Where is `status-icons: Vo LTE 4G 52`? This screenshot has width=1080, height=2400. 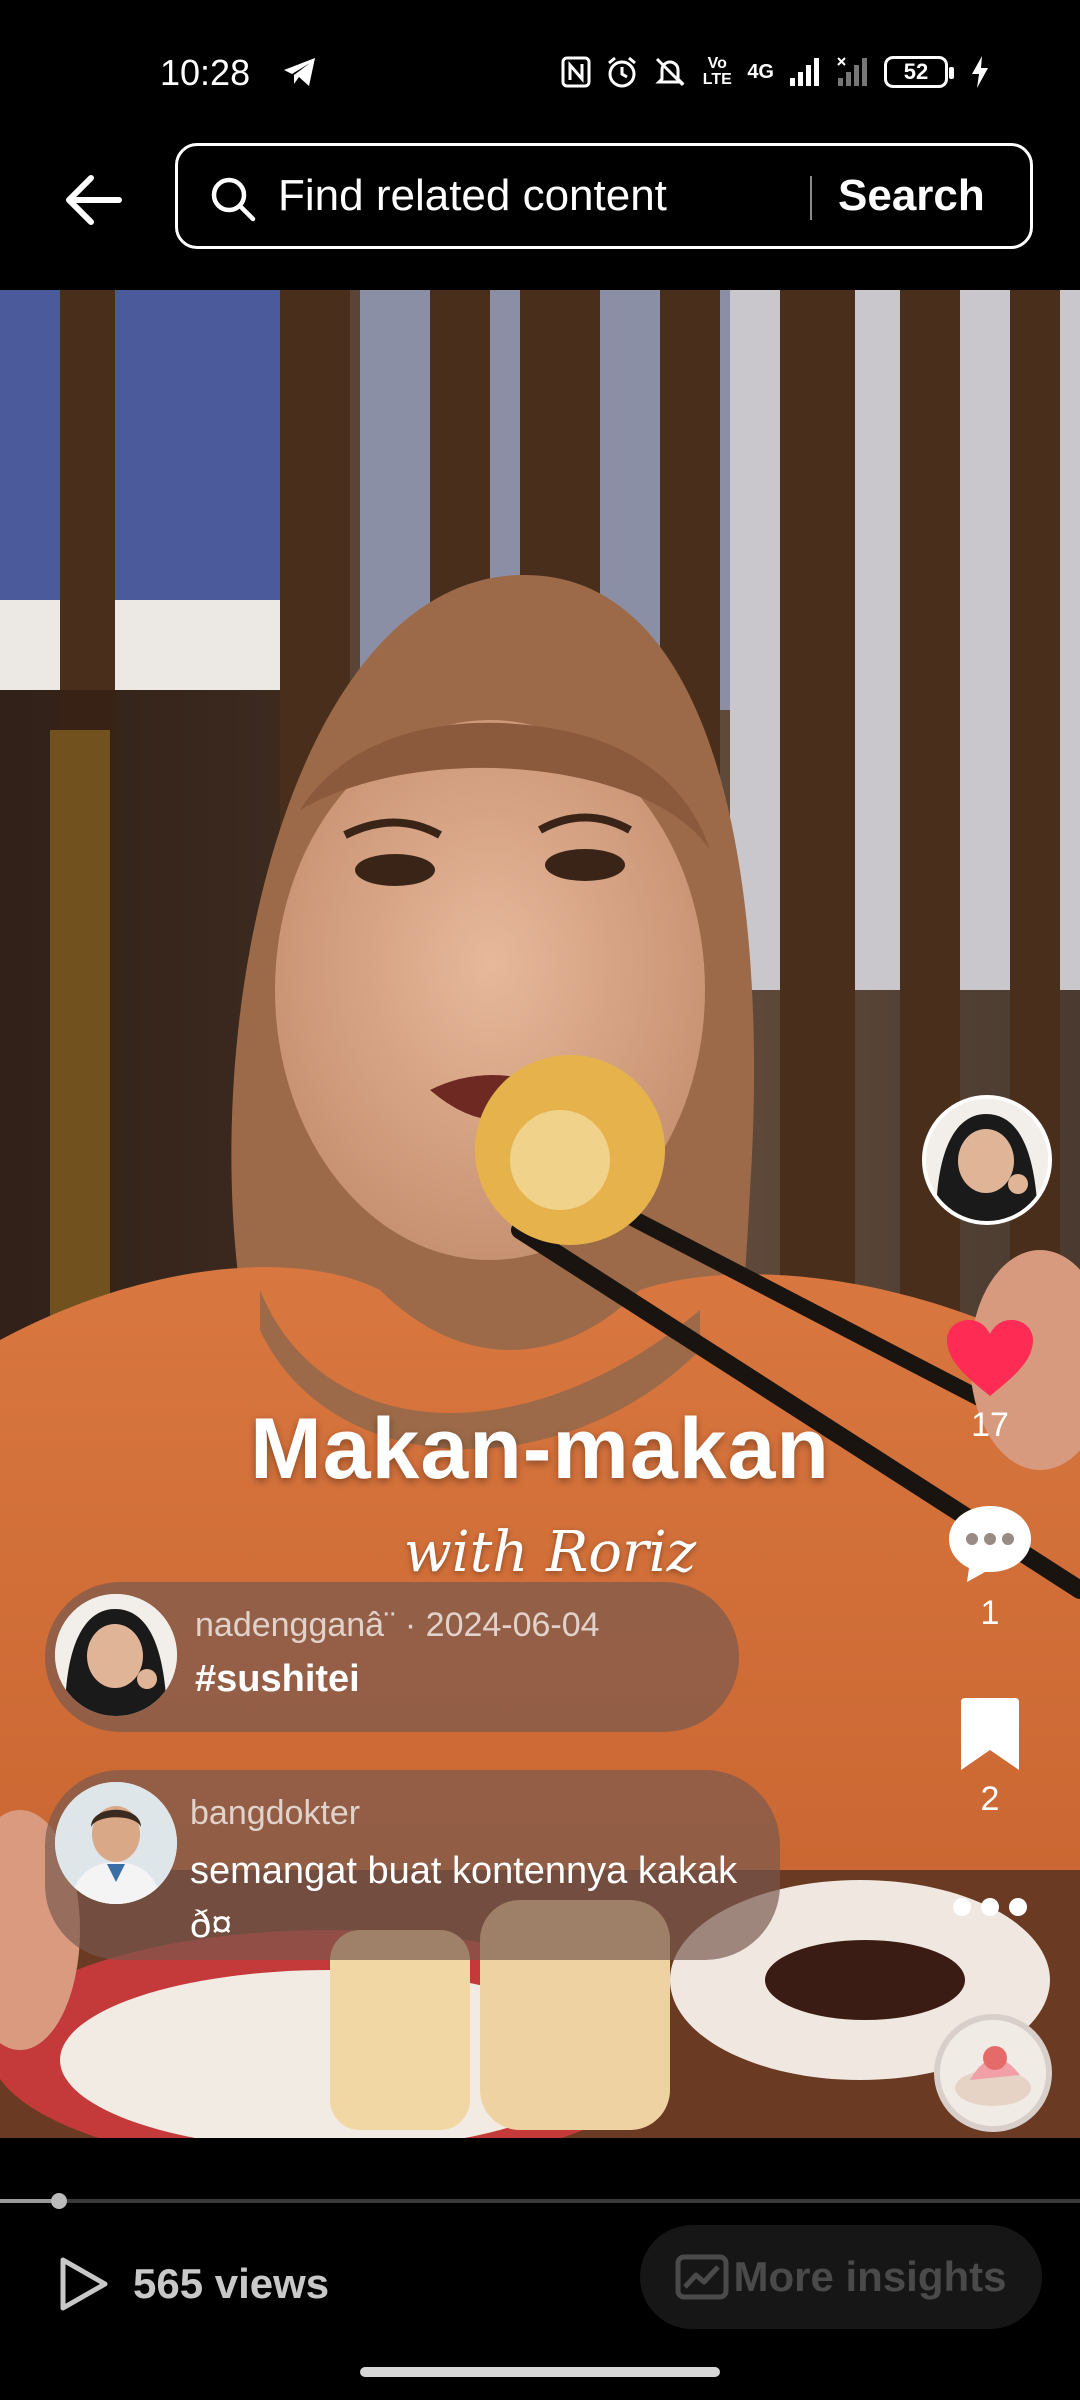 status-icons: Vo LTE 4G 52 is located at coordinates (775, 72).